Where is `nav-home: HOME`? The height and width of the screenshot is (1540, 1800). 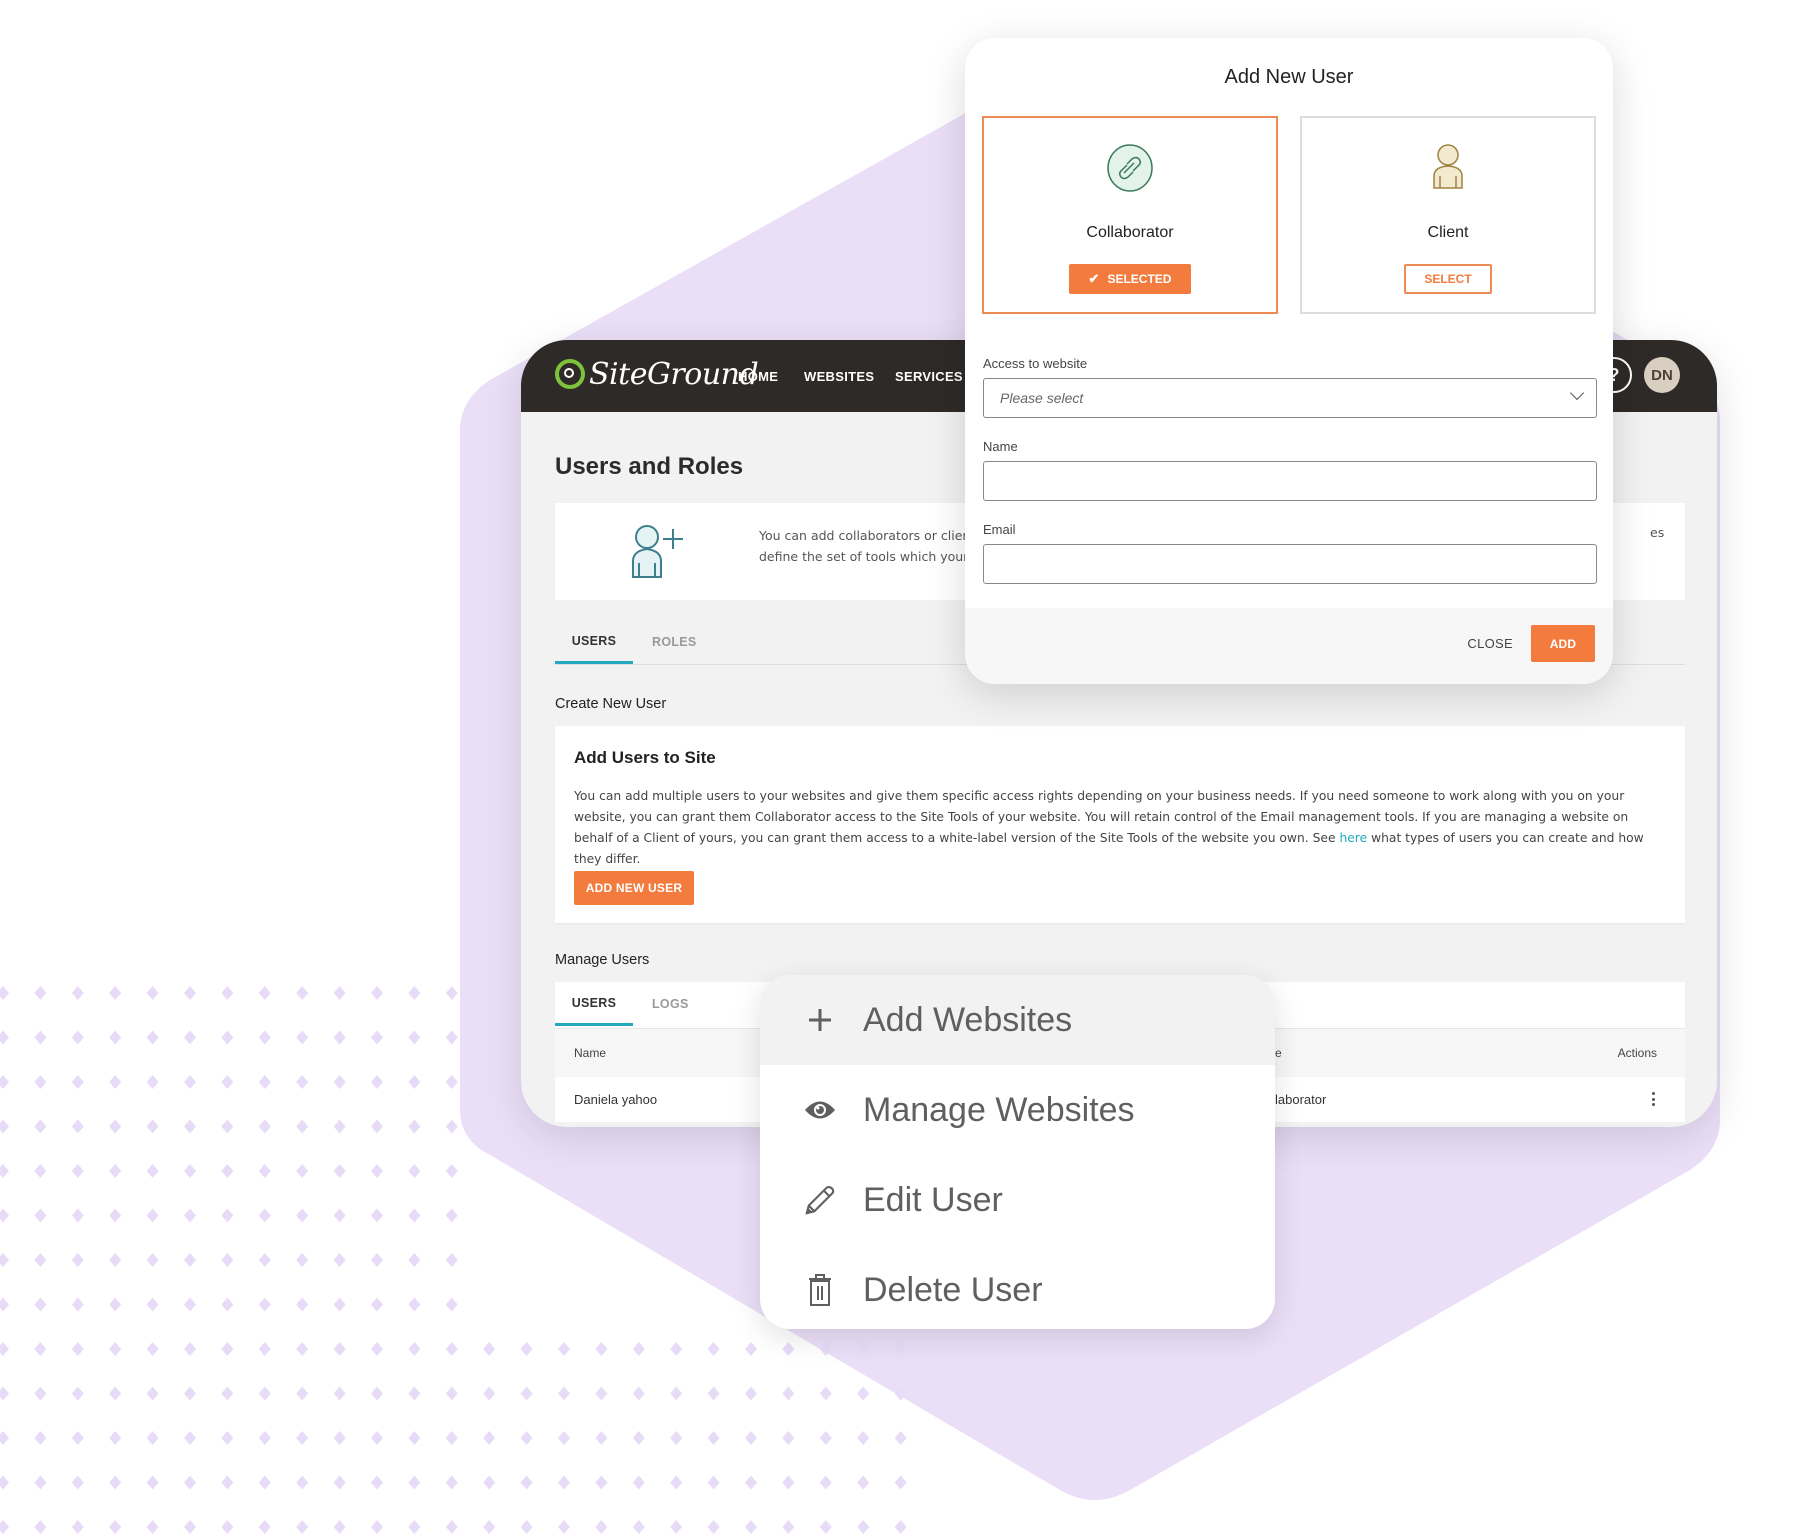
nav-home: HOME is located at coordinates (758, 376).